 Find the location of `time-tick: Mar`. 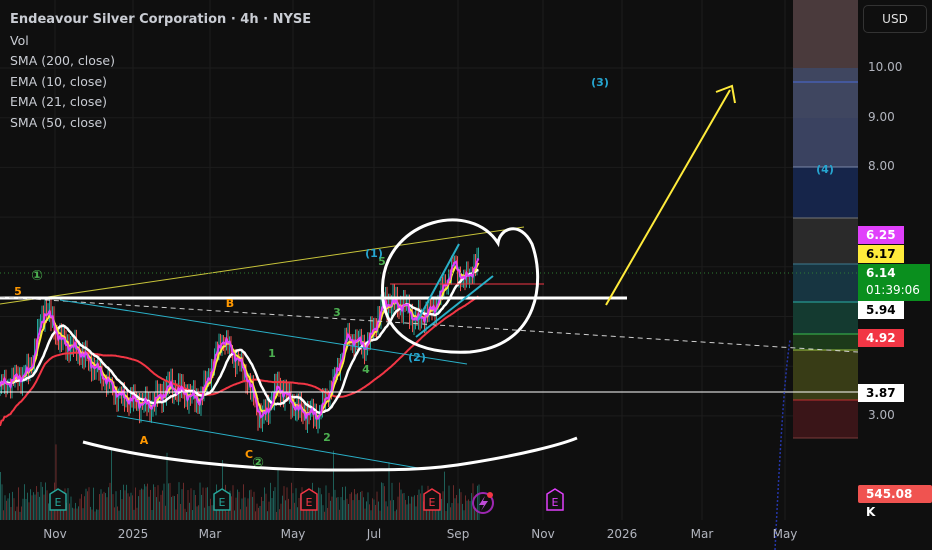

time-tick: Mar is located at coordinates (210, 534).